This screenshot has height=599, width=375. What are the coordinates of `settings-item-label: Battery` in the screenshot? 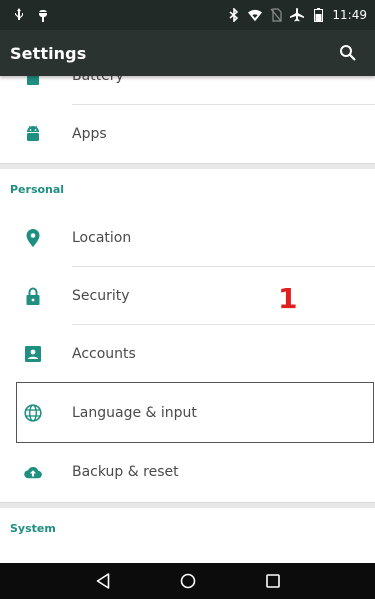 It's located at (98, 80).